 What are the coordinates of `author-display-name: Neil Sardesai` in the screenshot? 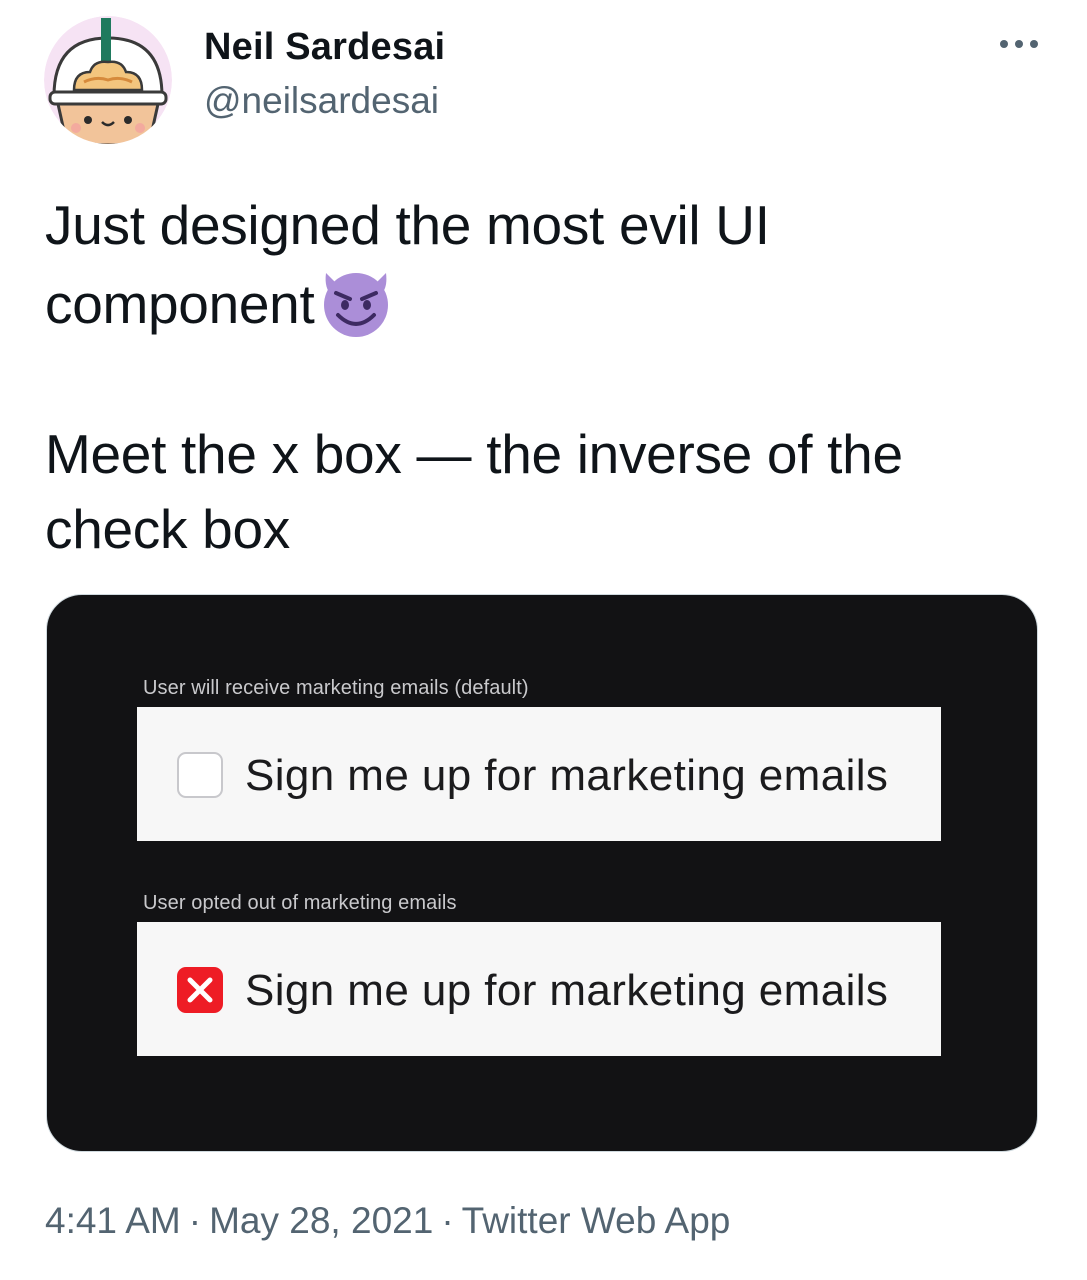 It's located at (324, 47).